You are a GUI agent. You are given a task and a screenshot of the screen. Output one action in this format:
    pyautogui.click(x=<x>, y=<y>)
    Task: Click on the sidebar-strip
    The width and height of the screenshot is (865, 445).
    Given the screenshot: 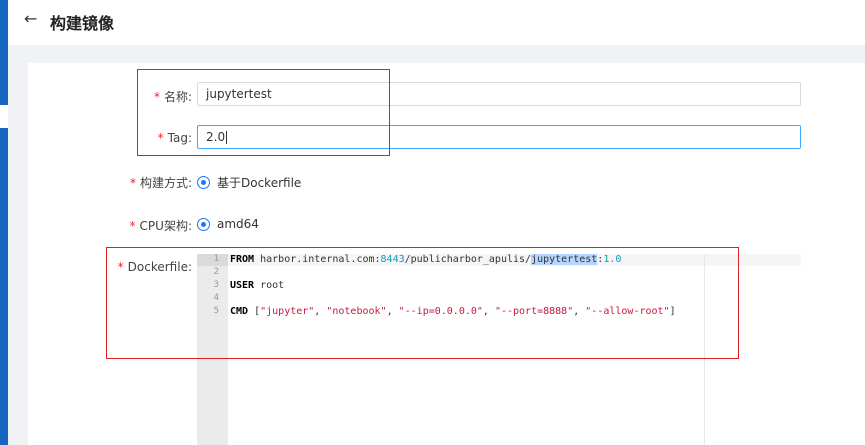 What is the action you would take?
    pyautogui.click(x=4, y=222)
    